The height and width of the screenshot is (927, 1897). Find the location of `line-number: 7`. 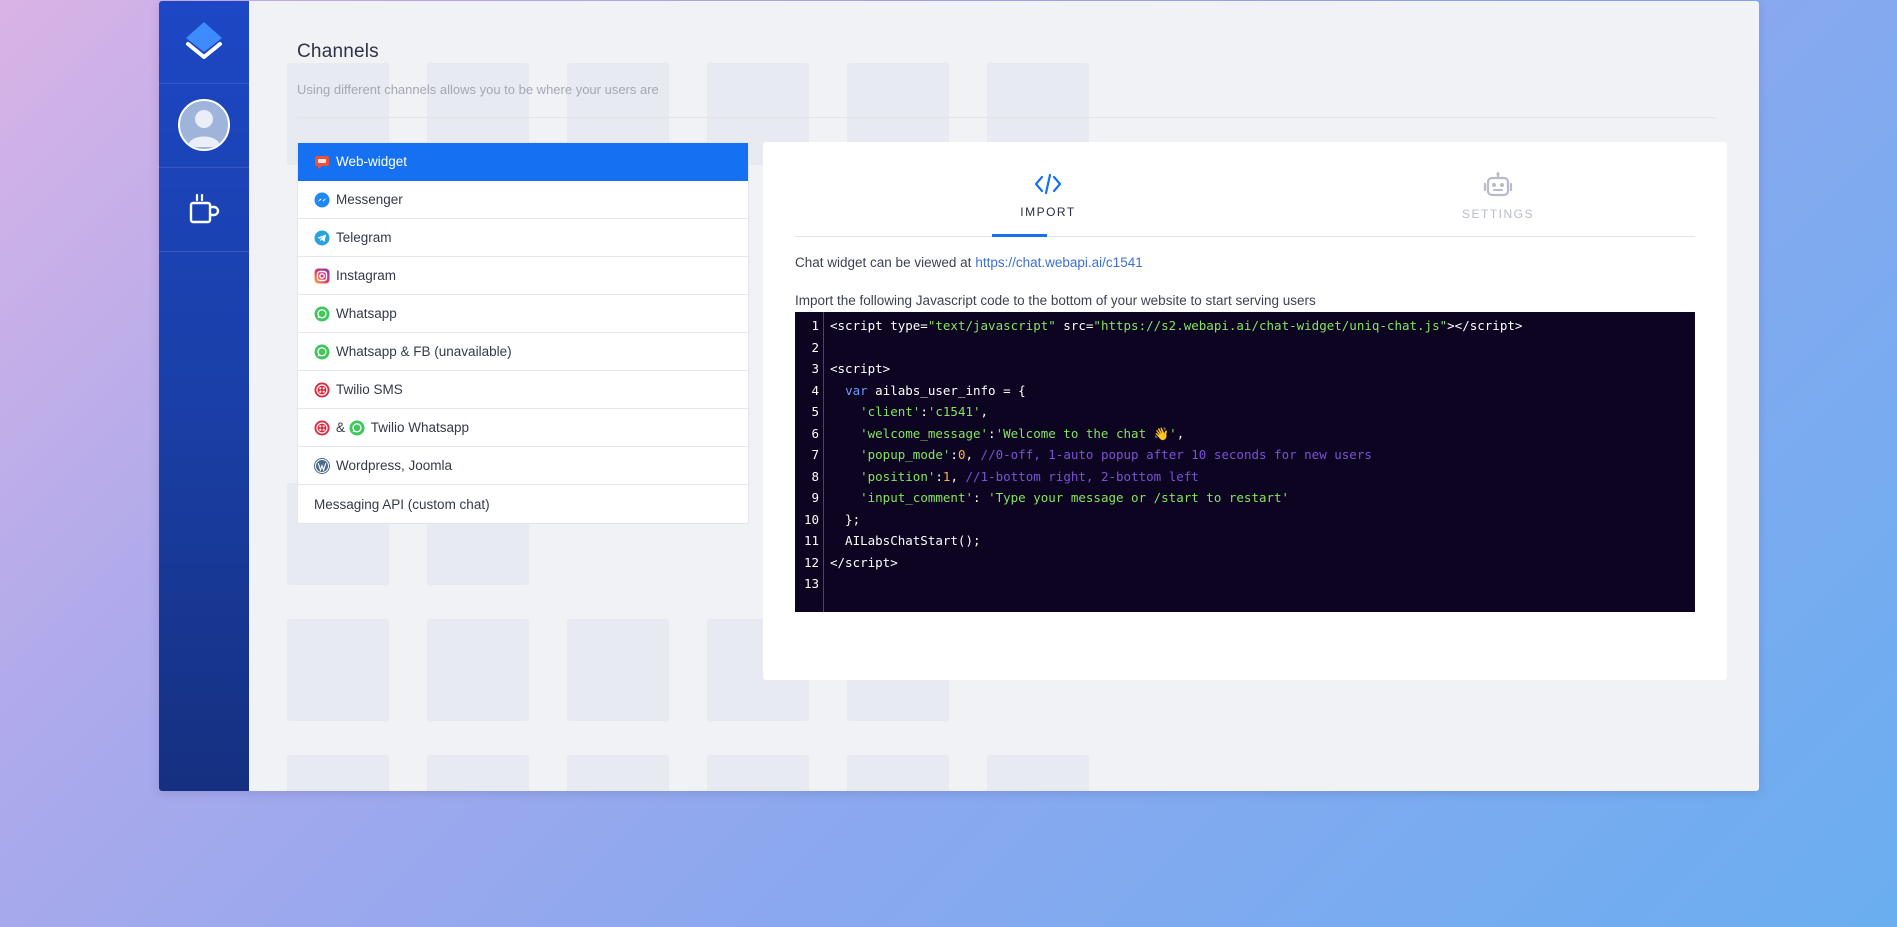

line-number: 7 is located at coordinates (815, 454).